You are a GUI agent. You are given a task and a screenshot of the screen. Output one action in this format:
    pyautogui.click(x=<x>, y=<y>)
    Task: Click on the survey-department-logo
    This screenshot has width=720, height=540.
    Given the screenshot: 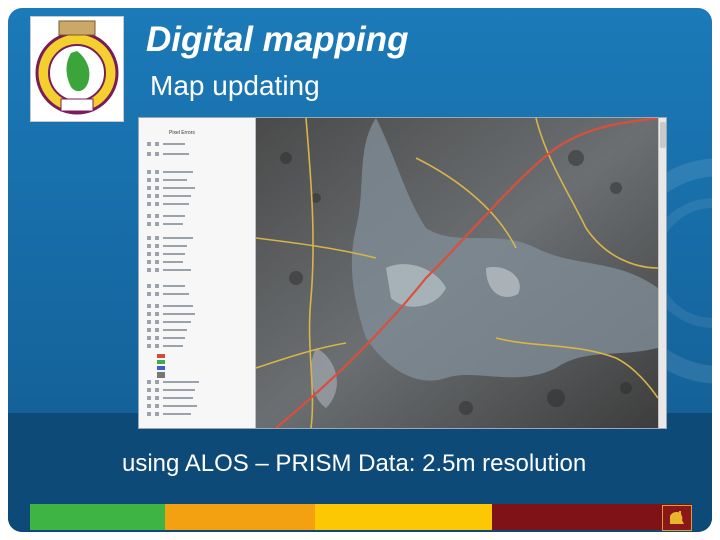 What is the action you would take?
    pyautogui.click(x=77, y=69)
    